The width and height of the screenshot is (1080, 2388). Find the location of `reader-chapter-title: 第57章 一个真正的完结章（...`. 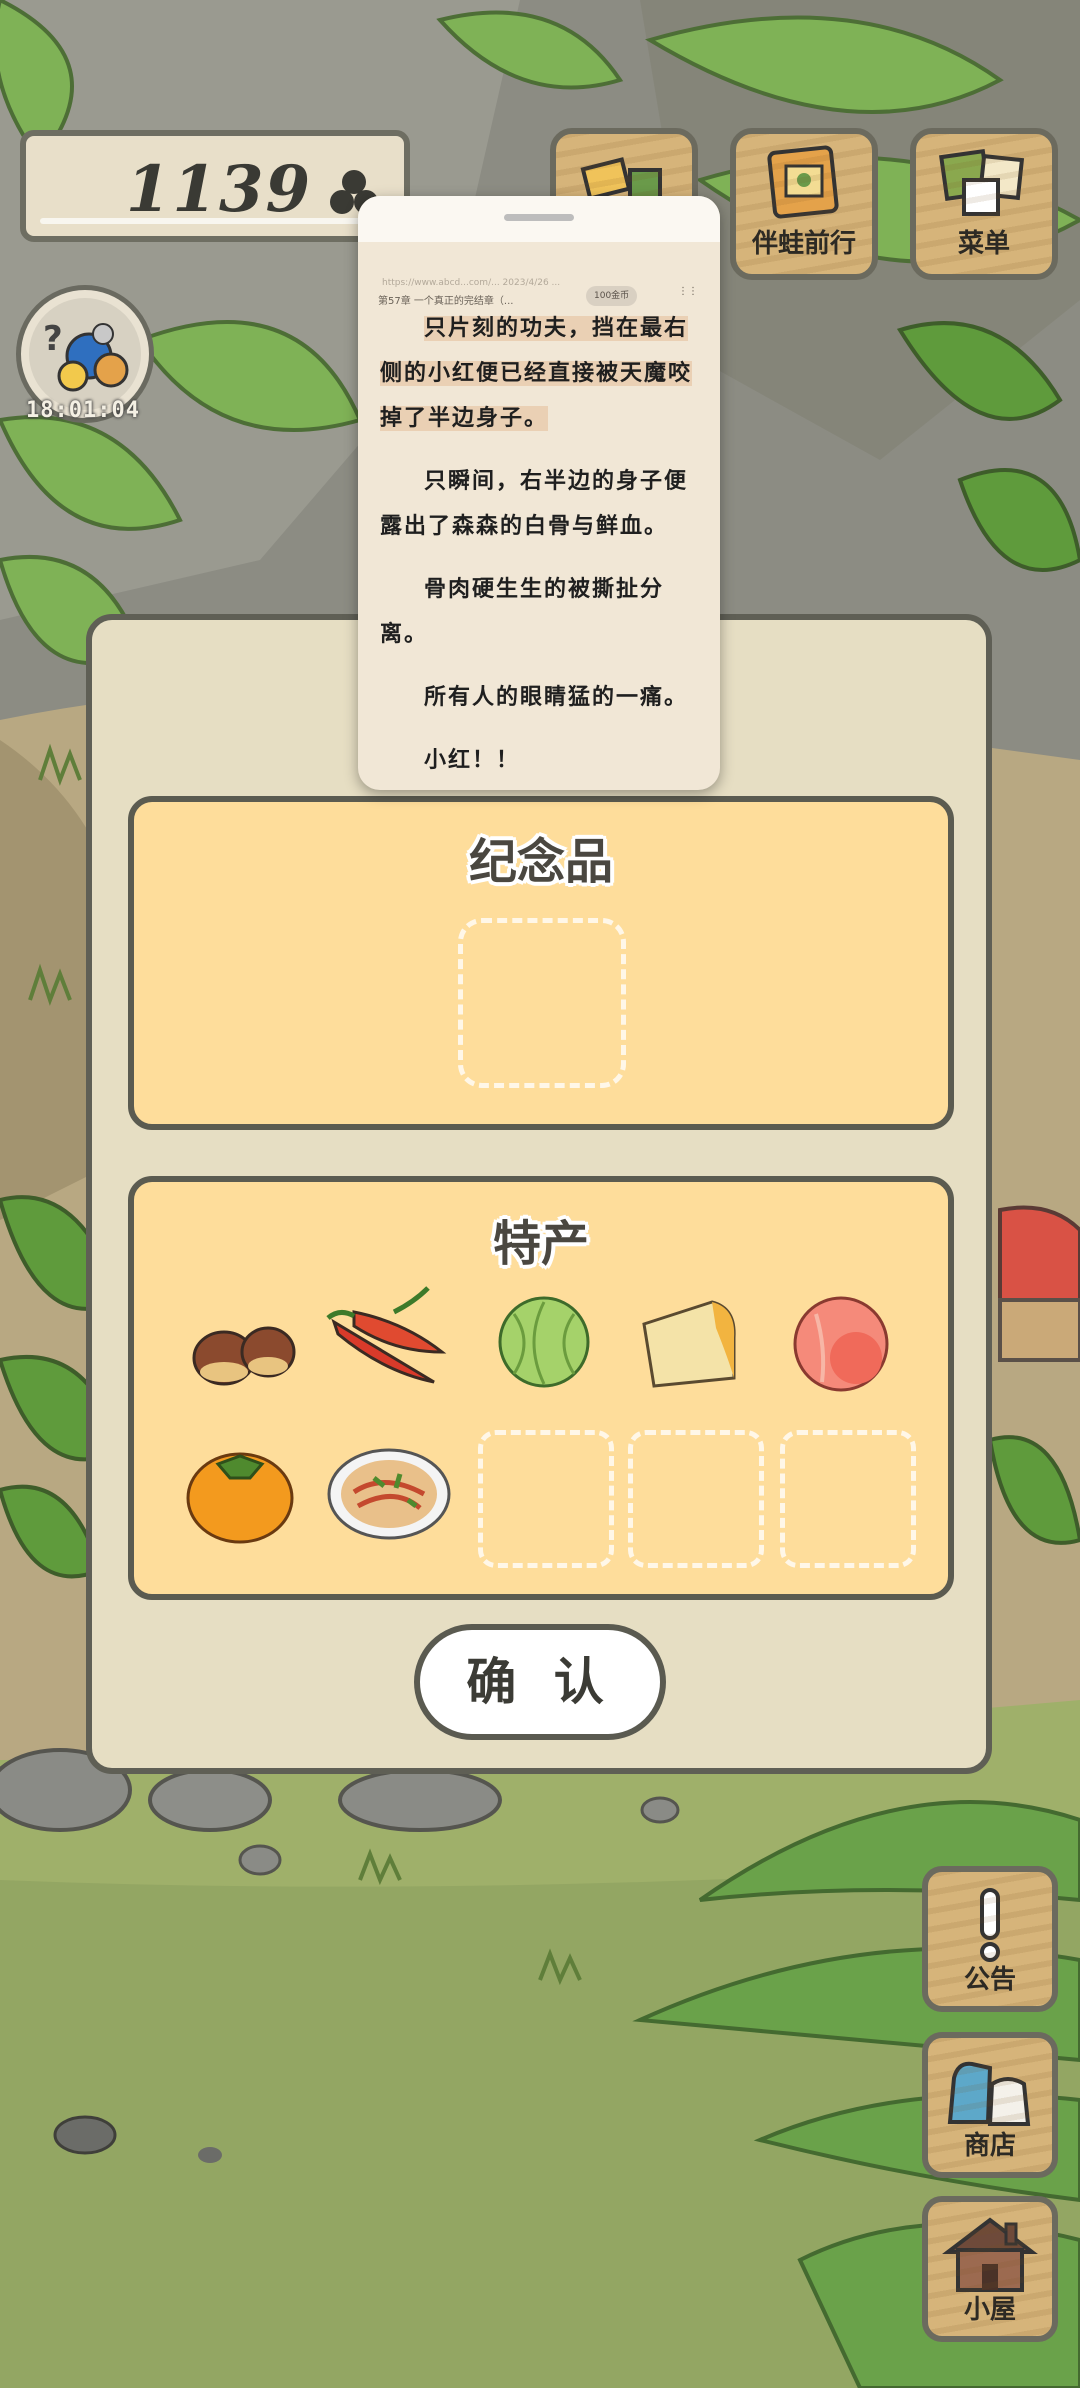

reader-chapter-title: 第57章 一个真正的完结章（... is located at coordinates (445, 299).